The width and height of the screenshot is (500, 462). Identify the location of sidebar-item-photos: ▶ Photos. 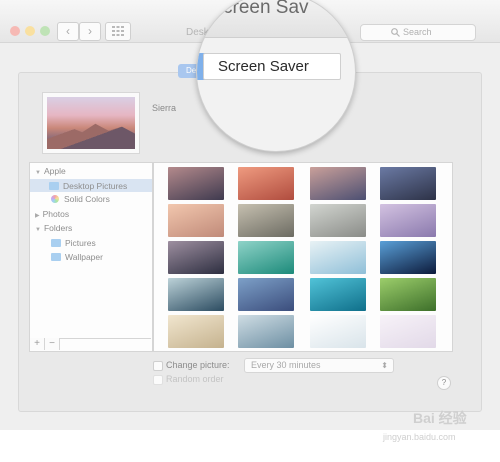
(52, 214).